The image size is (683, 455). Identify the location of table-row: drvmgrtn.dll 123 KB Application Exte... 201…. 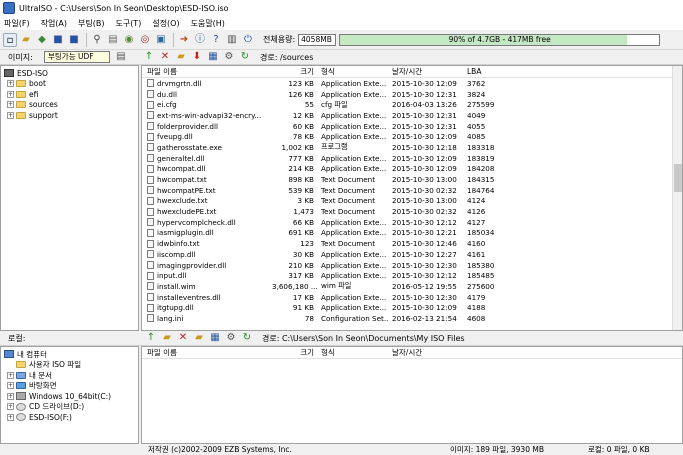
(412, 83).